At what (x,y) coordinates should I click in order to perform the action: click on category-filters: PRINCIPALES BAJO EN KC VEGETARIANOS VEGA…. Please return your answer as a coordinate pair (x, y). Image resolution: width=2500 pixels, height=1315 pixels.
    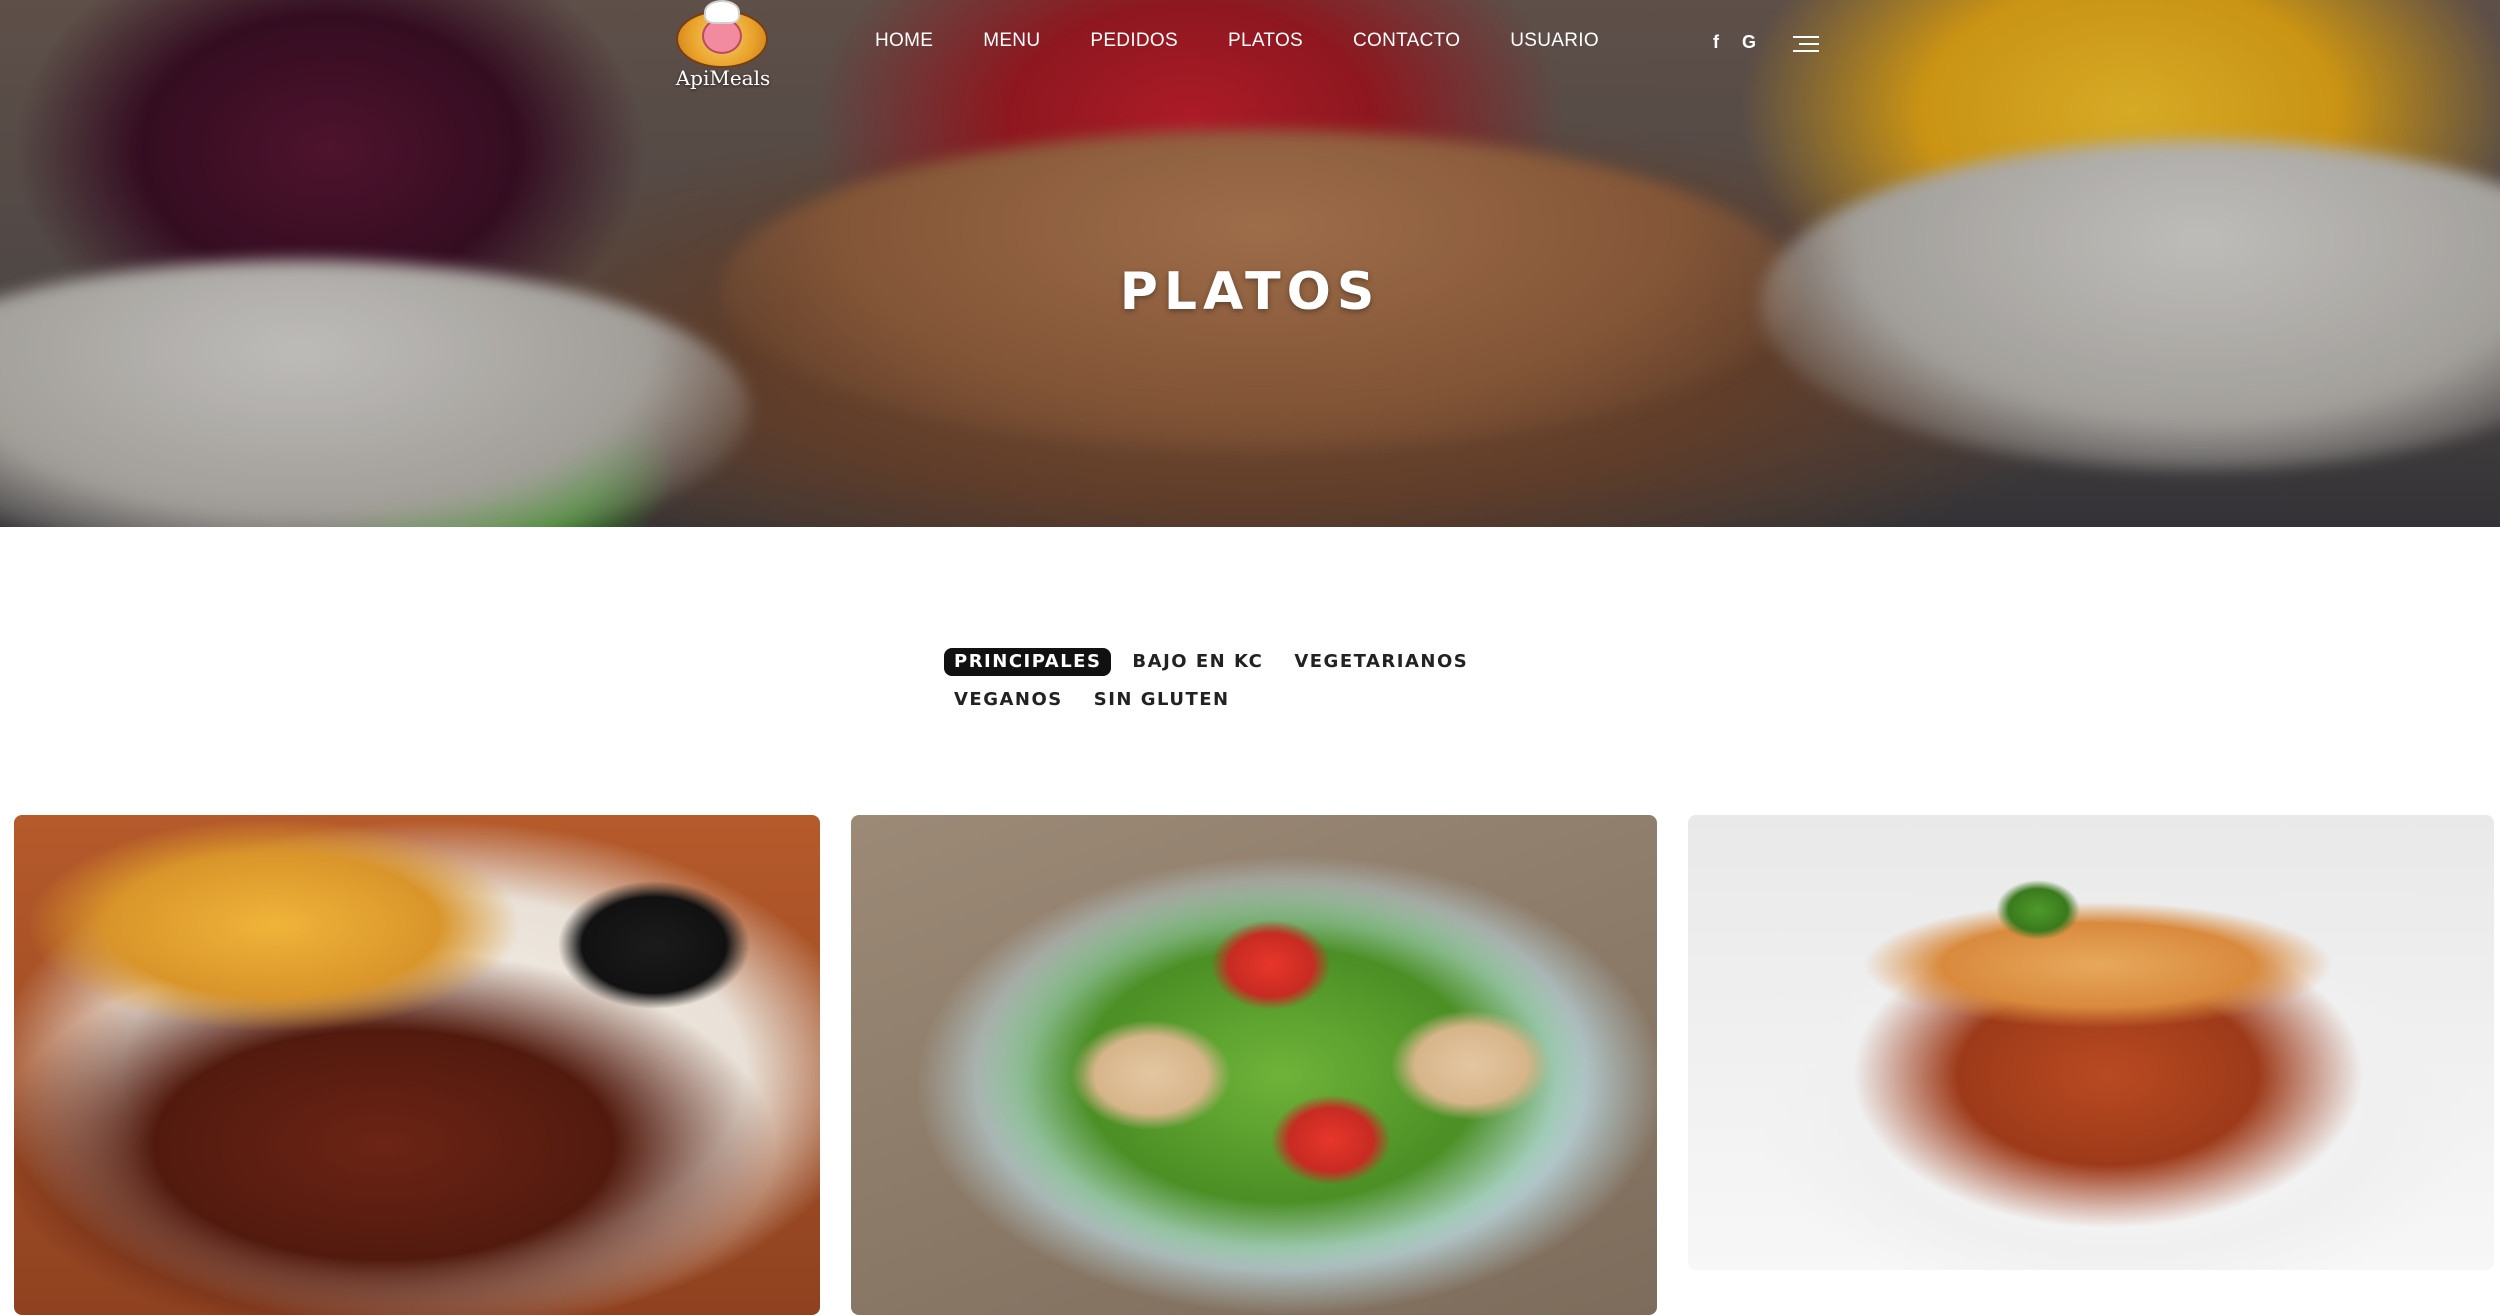
    Looking at the image, I should click on (1264, 681).